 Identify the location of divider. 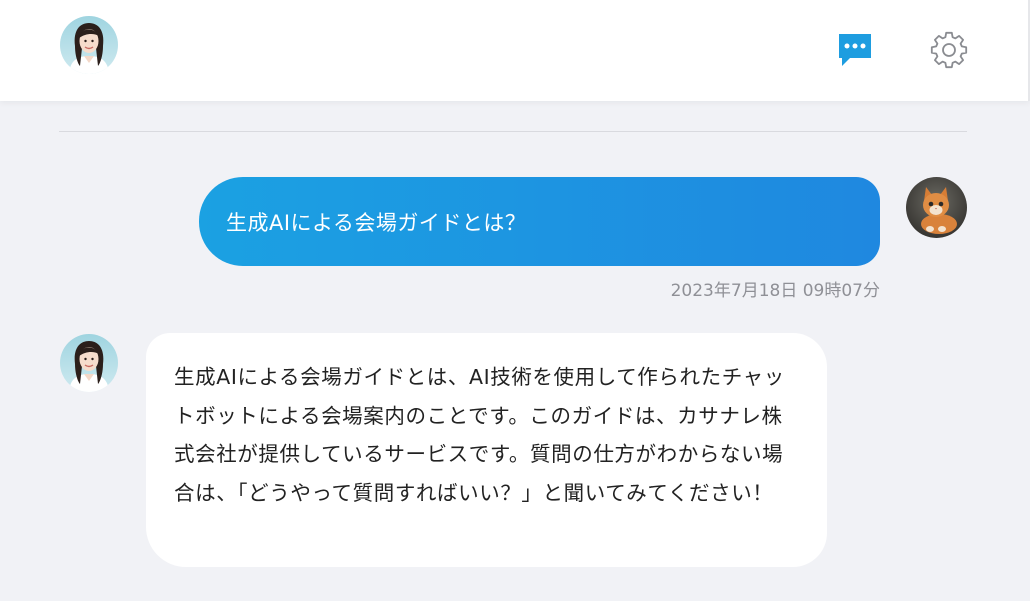
(513, 131).